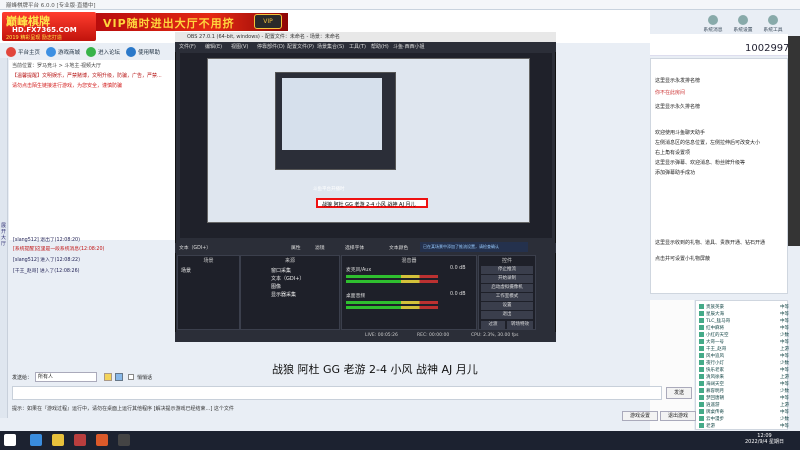 This screenshot has height=450, width=800. Describe the element at coordinates (380, 46) in the screenshot. I see `obs-menu-help: 帮助(H)` at that location.